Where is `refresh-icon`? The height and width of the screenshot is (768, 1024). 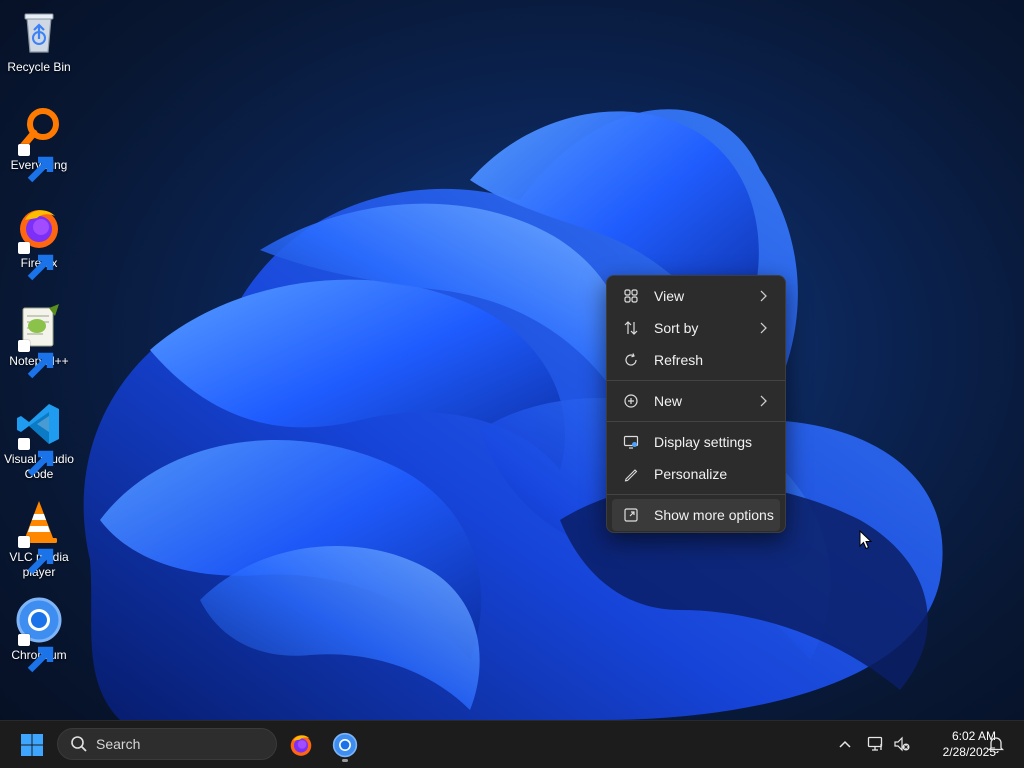
refresh-icon is located at coordinates (631, 360).